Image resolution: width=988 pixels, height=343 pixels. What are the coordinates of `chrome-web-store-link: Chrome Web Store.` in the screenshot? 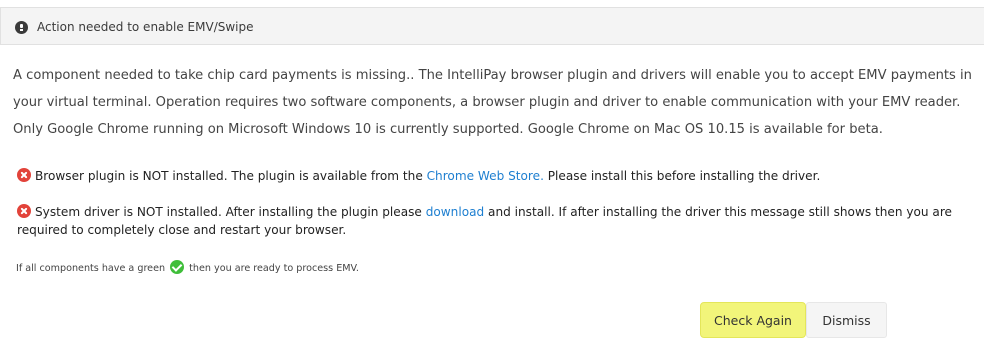 It's located at (485, 176).